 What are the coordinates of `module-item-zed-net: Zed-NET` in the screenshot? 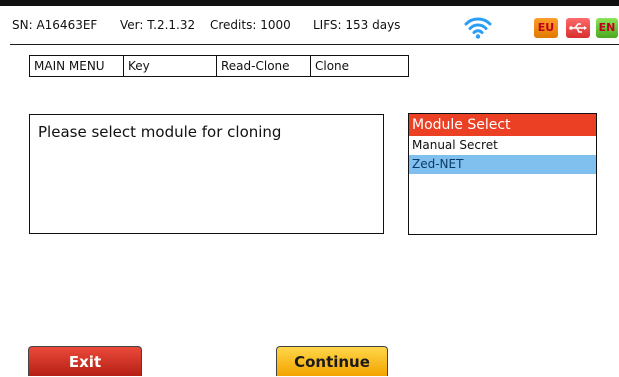 It's located at (502, 164).